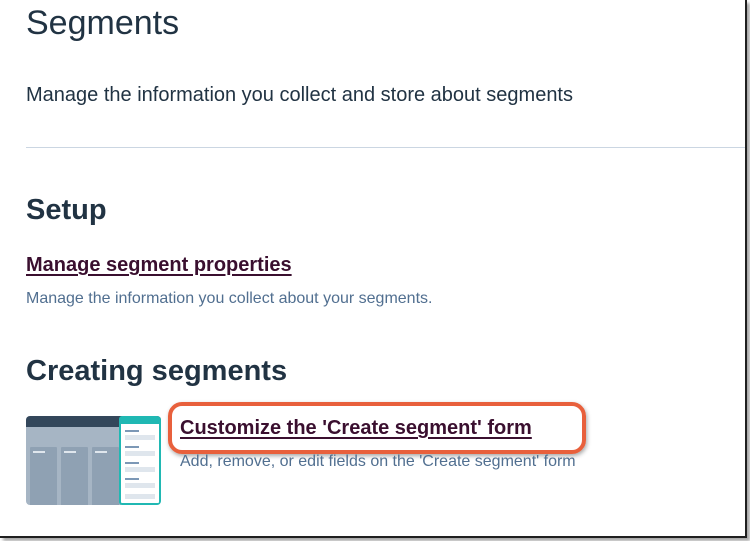 This screenshot has width=750, height=541. I want to click on divider, so click(385, 147).